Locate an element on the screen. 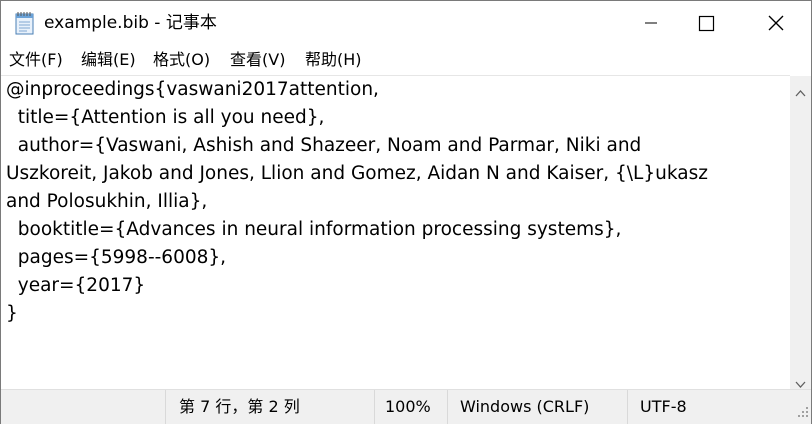 Image resolution: width=812 pixels, height=424 pixels. minimize-icon is located at coordinates (651, 23).